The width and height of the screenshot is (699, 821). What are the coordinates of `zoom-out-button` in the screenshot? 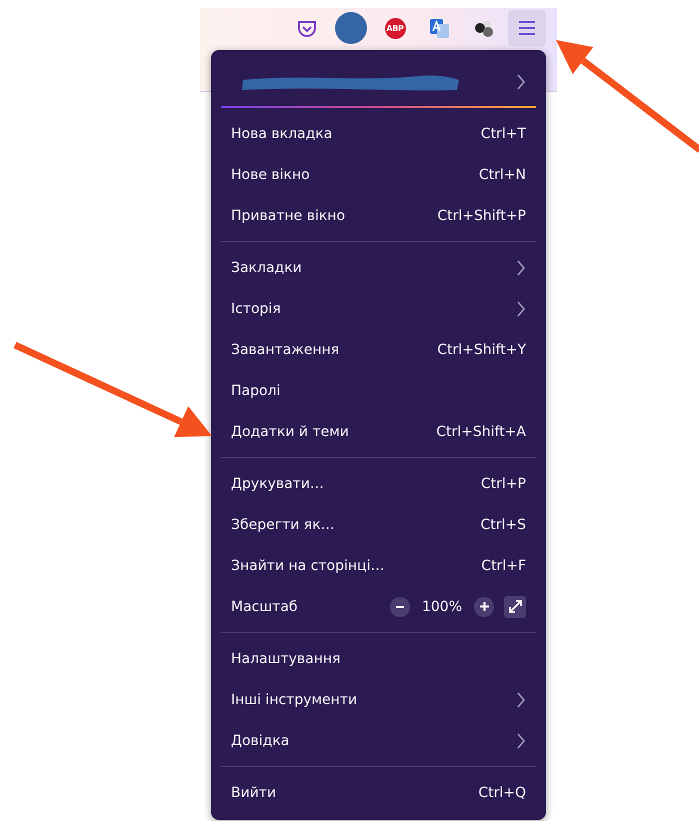 It's located at (400, 606).